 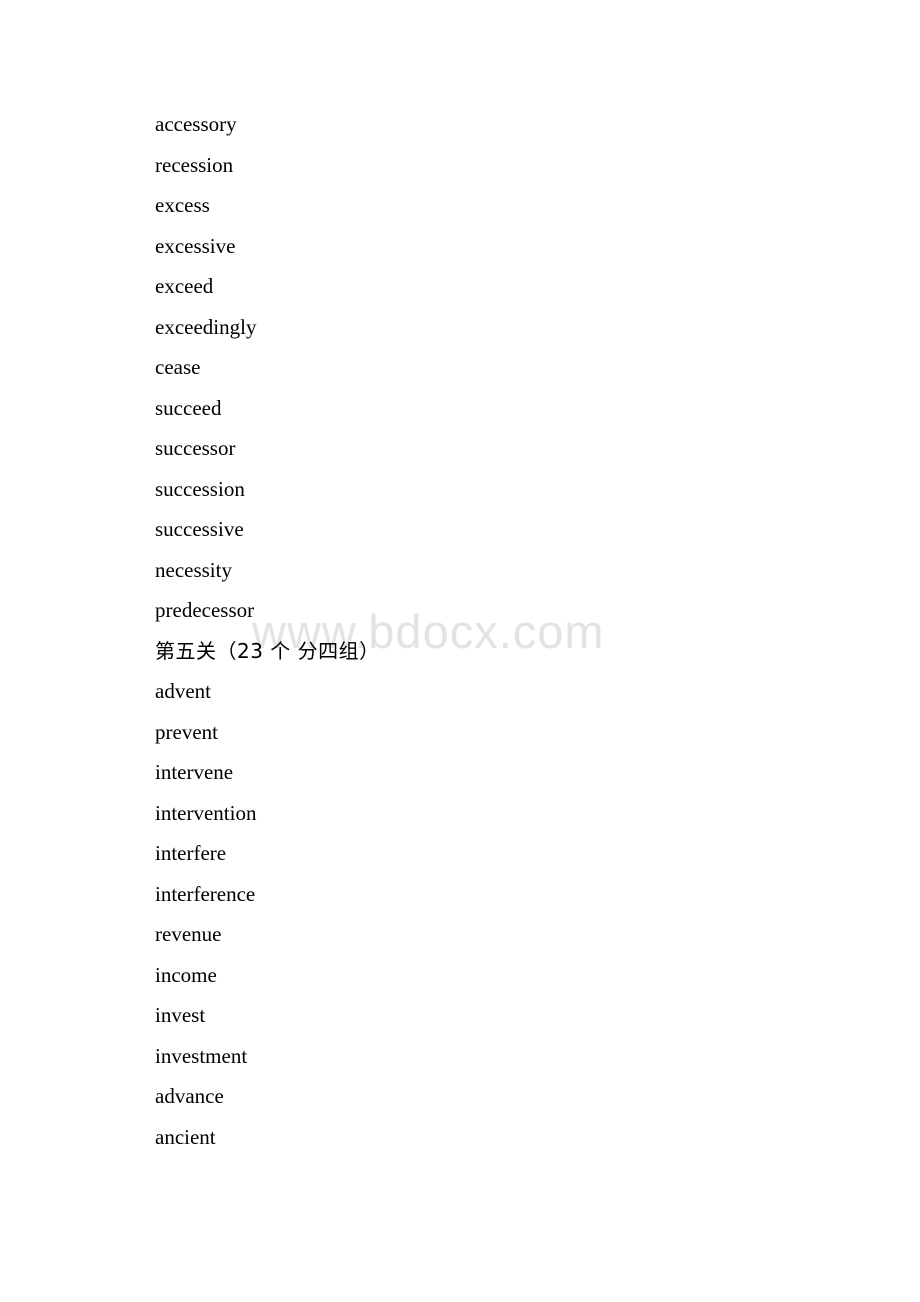 I want to click on vocabulary-word: advent, so click(x=183, y=691).